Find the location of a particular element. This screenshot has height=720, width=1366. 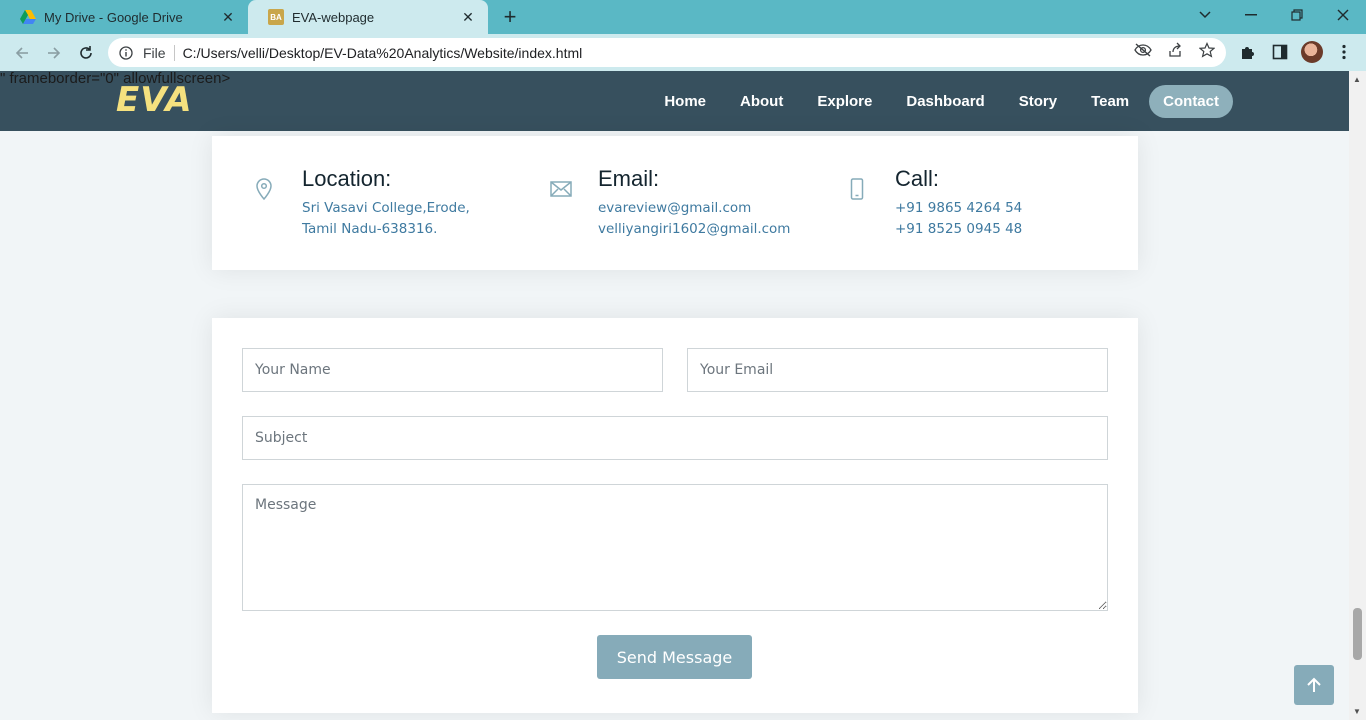

tab-google-drive: My Drive - Google Drive ✕ is located at coordinates (124, 17).